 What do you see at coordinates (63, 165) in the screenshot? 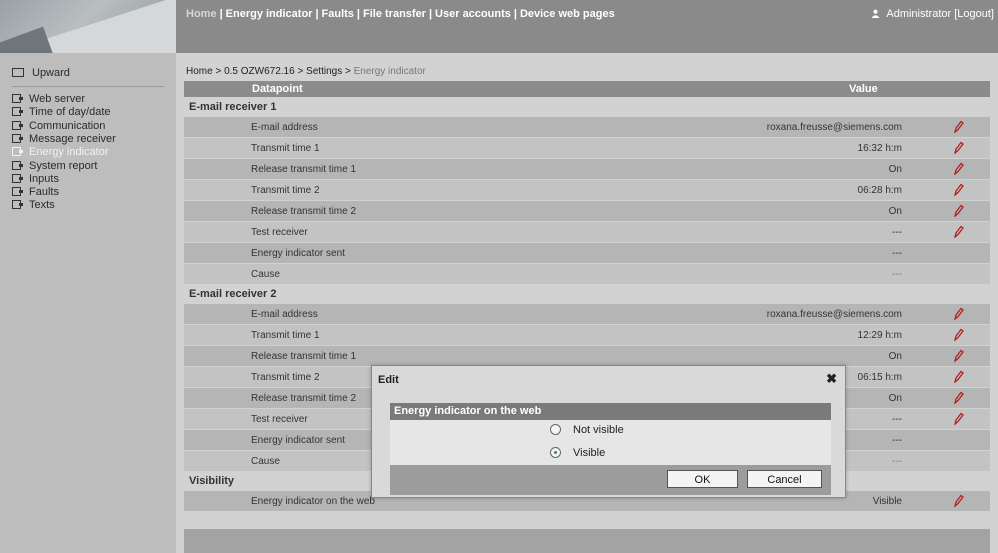
I see `sidebar-item-label: System report` at bounding box center [63, 165].